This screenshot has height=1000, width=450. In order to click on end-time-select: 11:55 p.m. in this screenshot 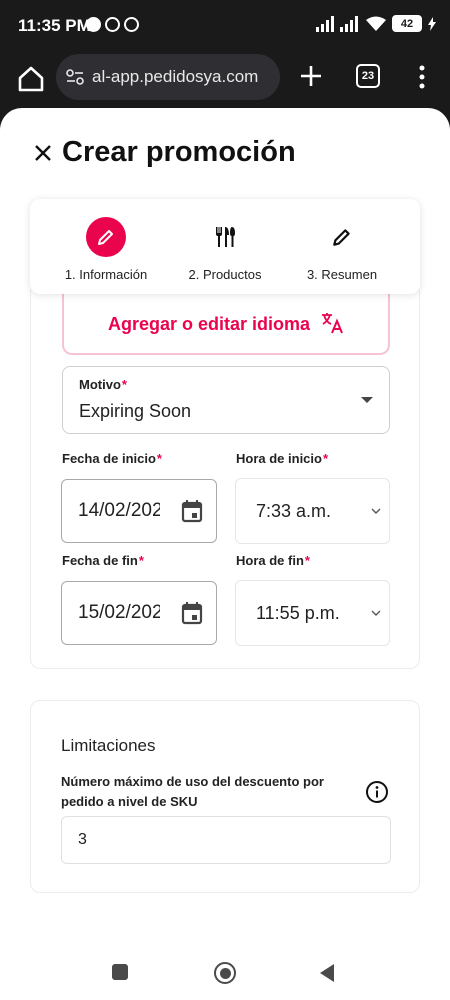, I will do `click(312, 613)`.